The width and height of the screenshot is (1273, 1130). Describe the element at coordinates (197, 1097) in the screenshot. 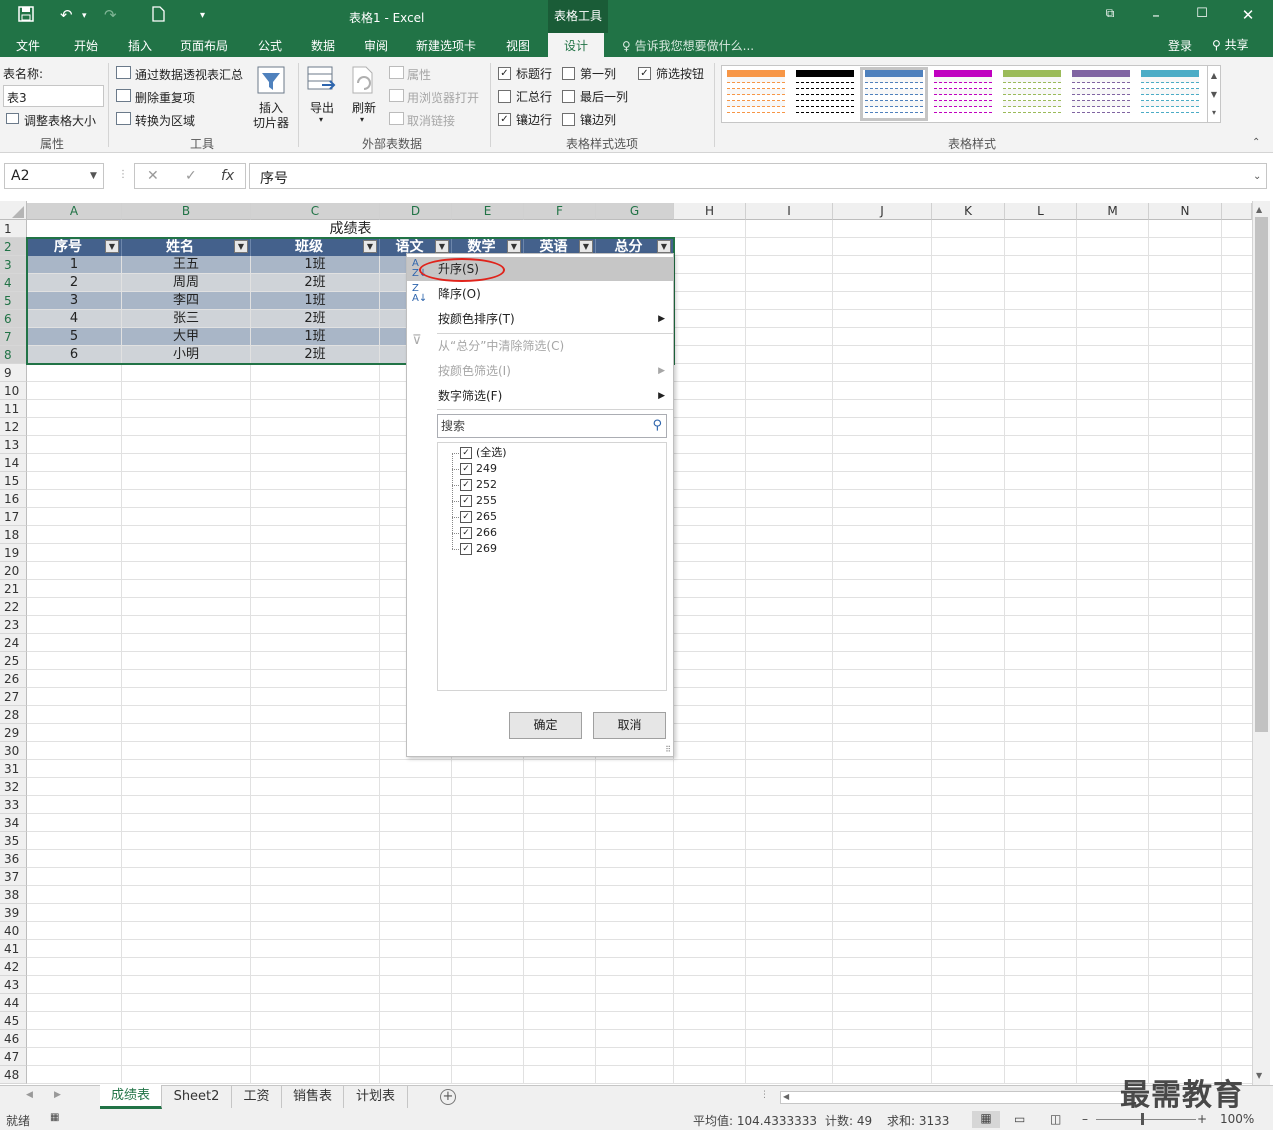

I see `sheet-tab-sheet2: Sheet2` at that location.